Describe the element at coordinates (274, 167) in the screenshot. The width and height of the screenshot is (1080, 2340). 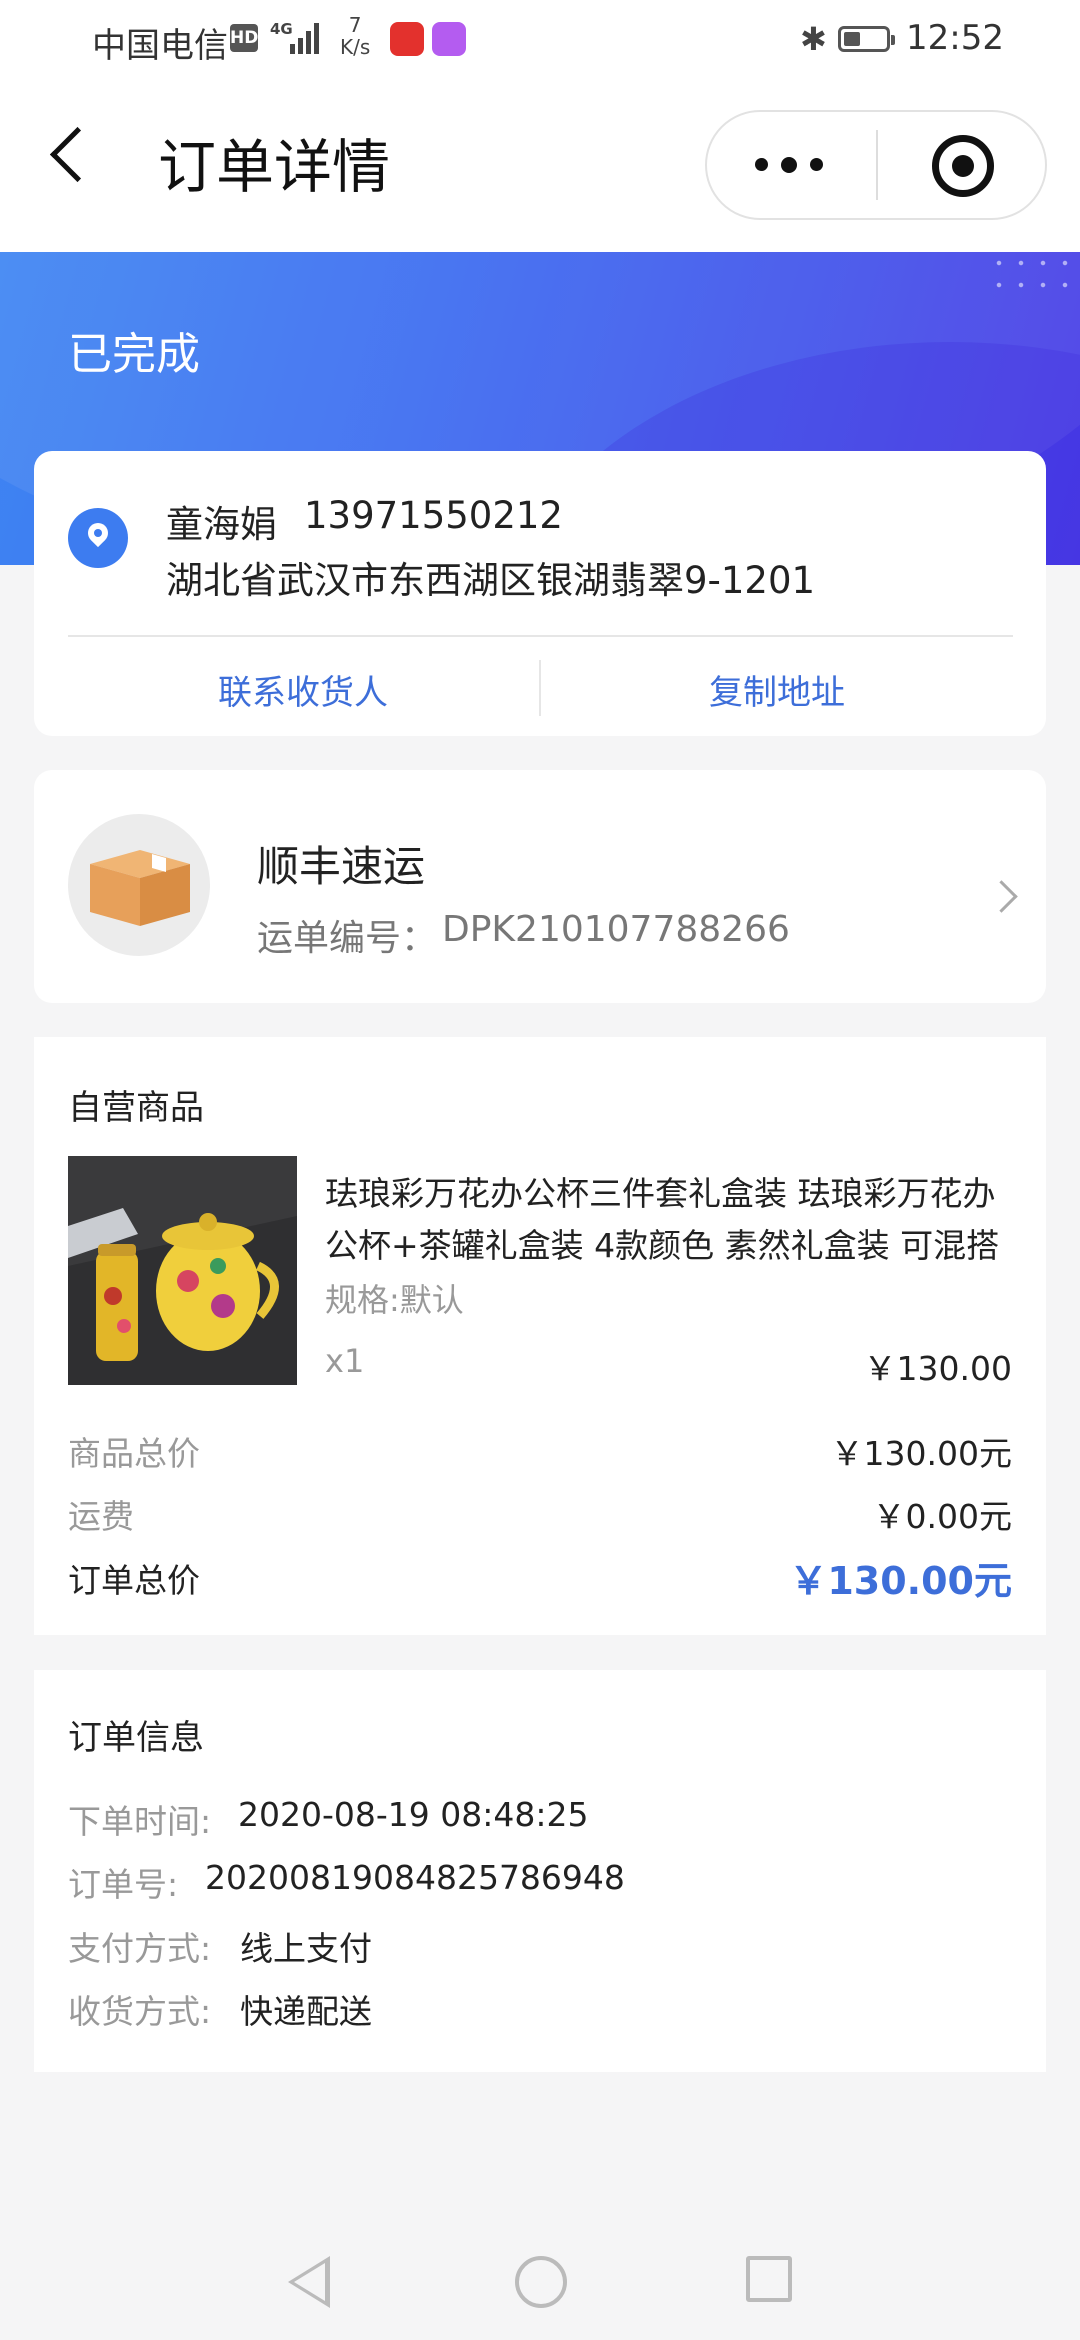
I see `page-title: 订单详情` at that location.